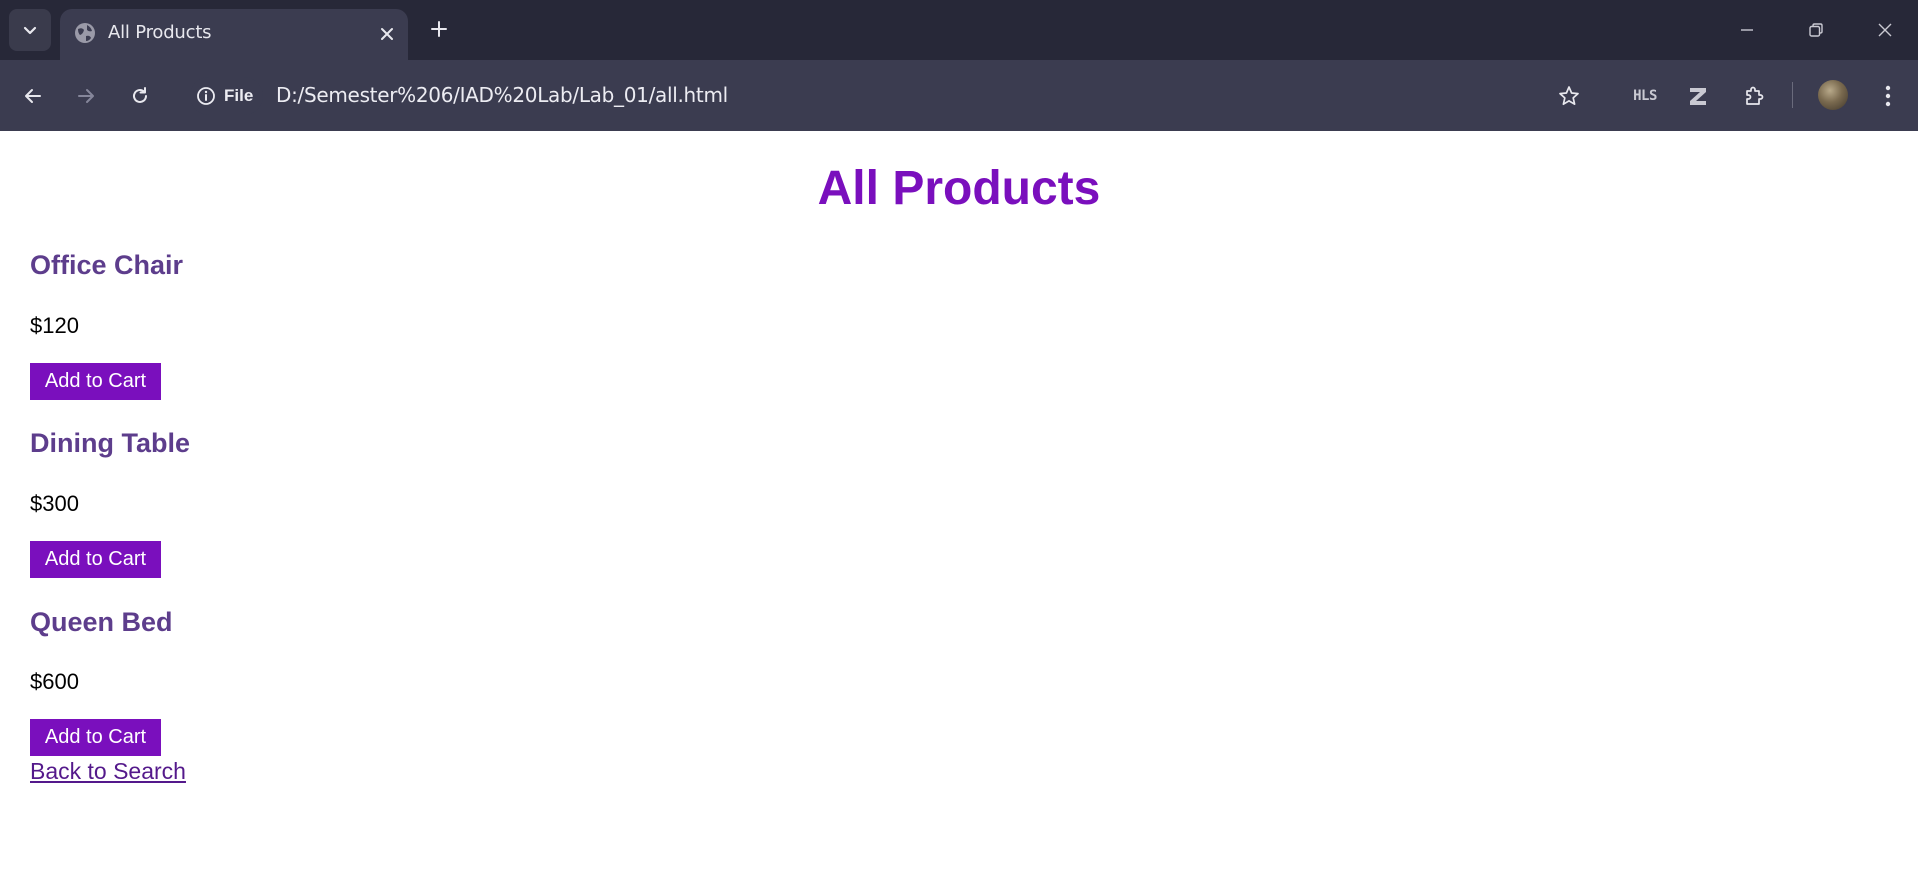  Describe the element at coordinates (107, 265) in the screenshot. I see `product-name: Office Chair` at that location.